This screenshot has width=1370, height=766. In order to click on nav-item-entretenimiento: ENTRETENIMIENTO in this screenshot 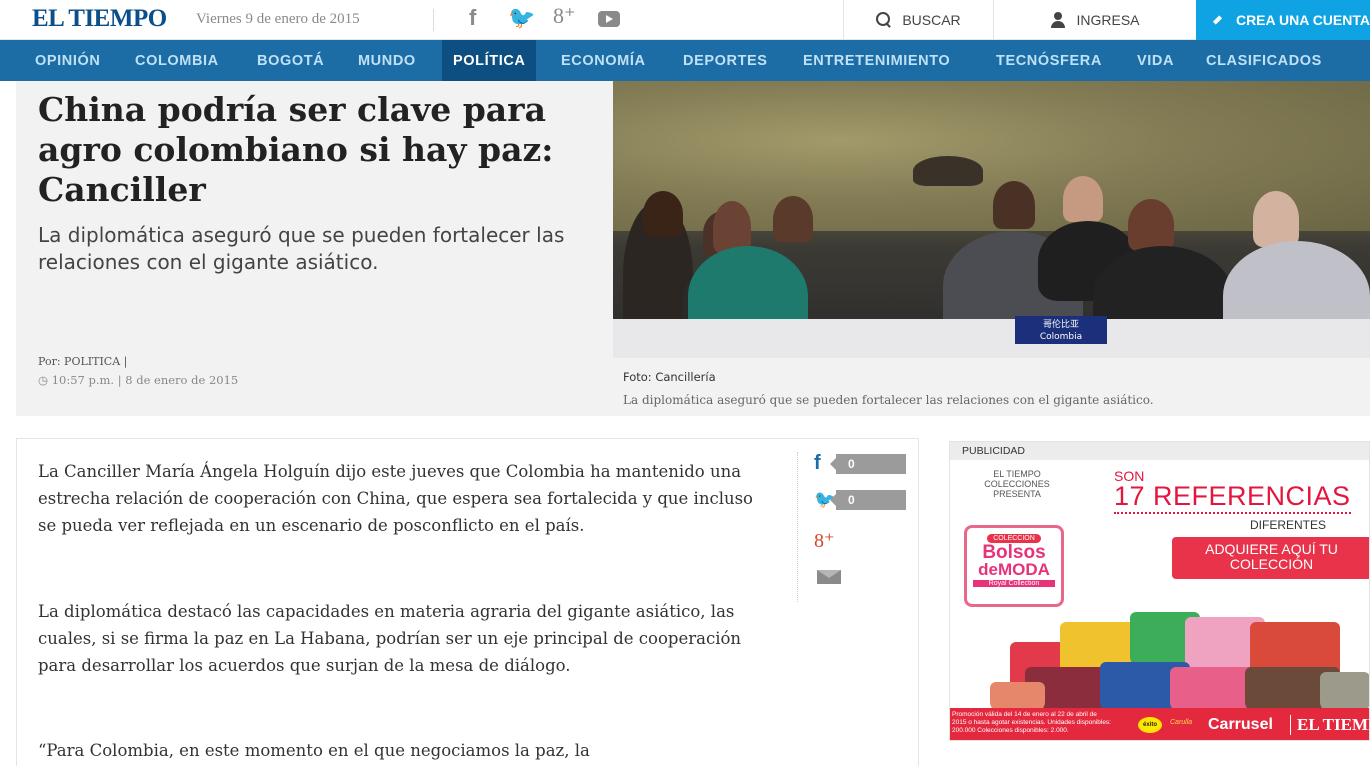, I will do `click(876, 60)`.